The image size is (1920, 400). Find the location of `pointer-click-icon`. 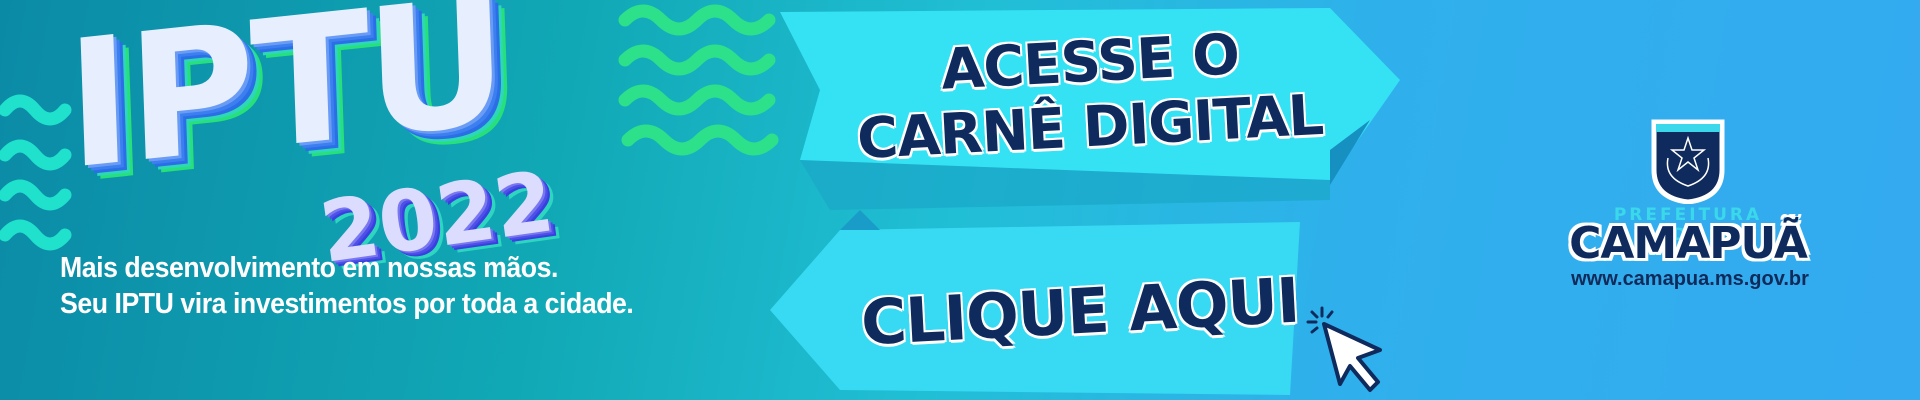

pointer-click-icon is located at coordinates (1344, 349).